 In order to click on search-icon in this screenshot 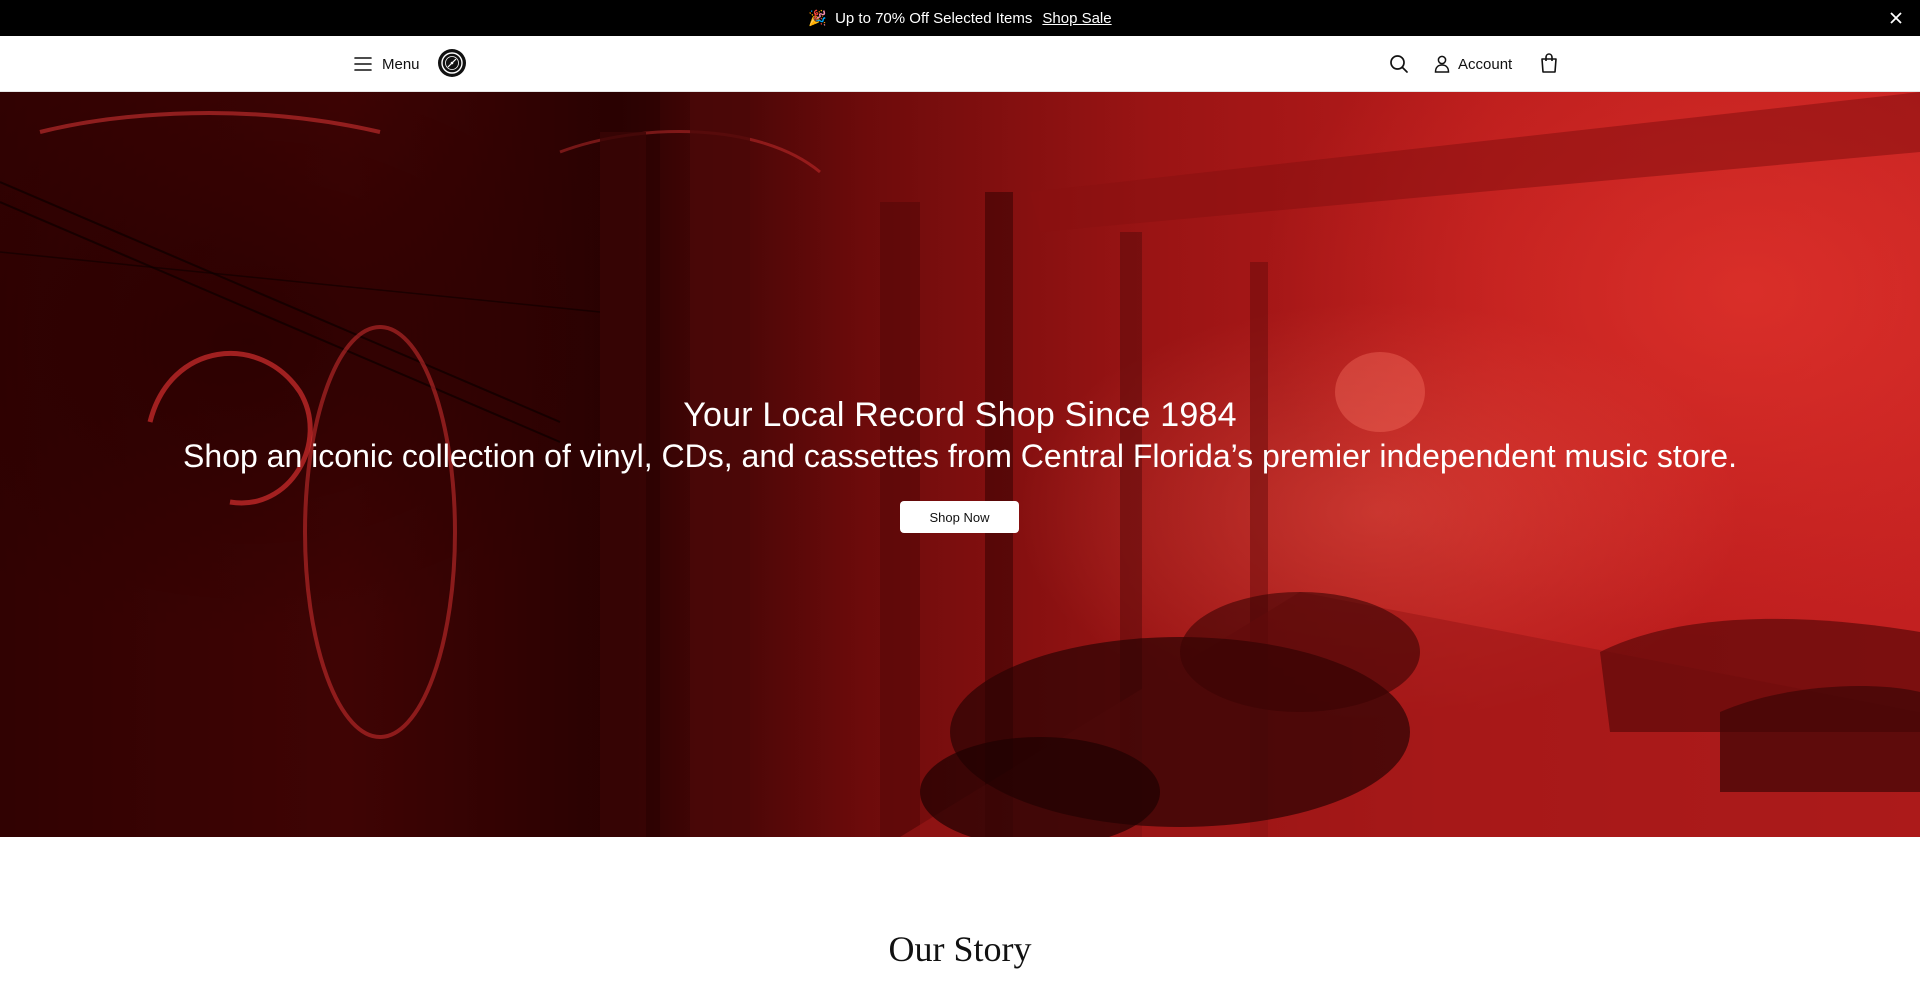, I will do `click(1399, 64)`.